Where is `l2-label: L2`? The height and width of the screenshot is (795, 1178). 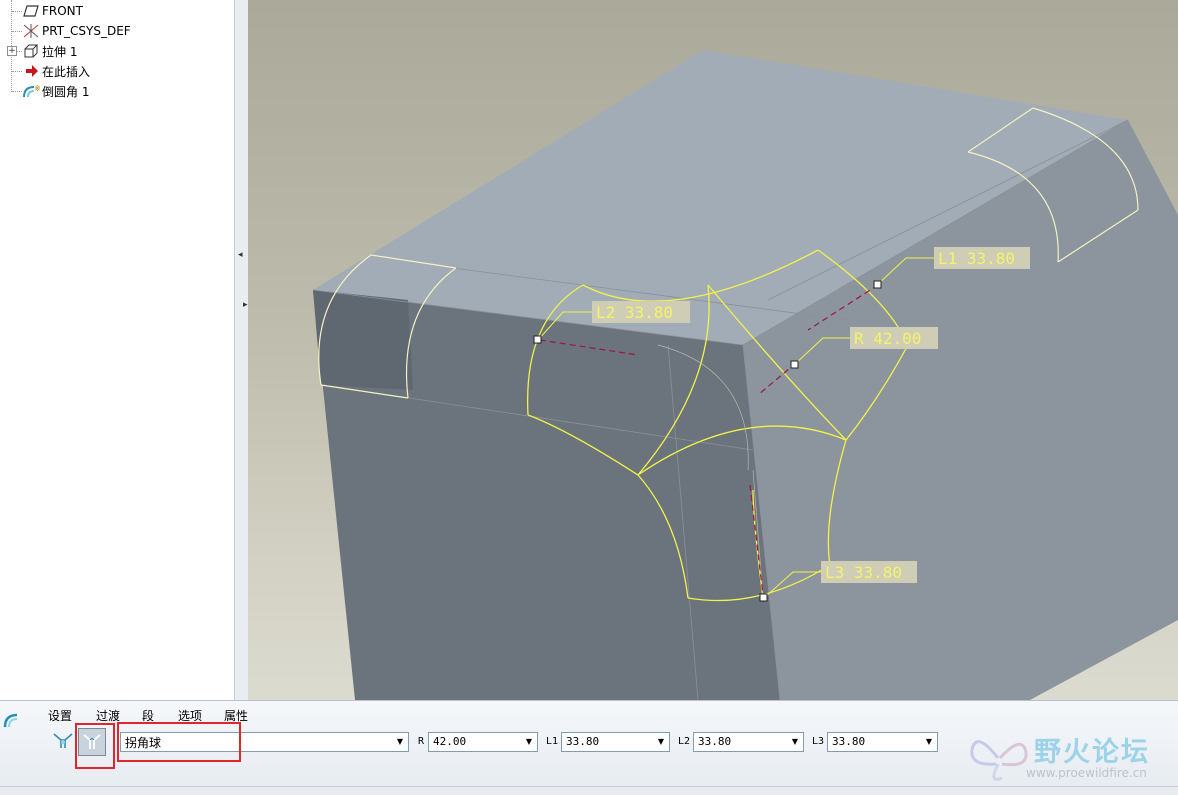 l2-label: L2 is located at coordinates (684, 741).